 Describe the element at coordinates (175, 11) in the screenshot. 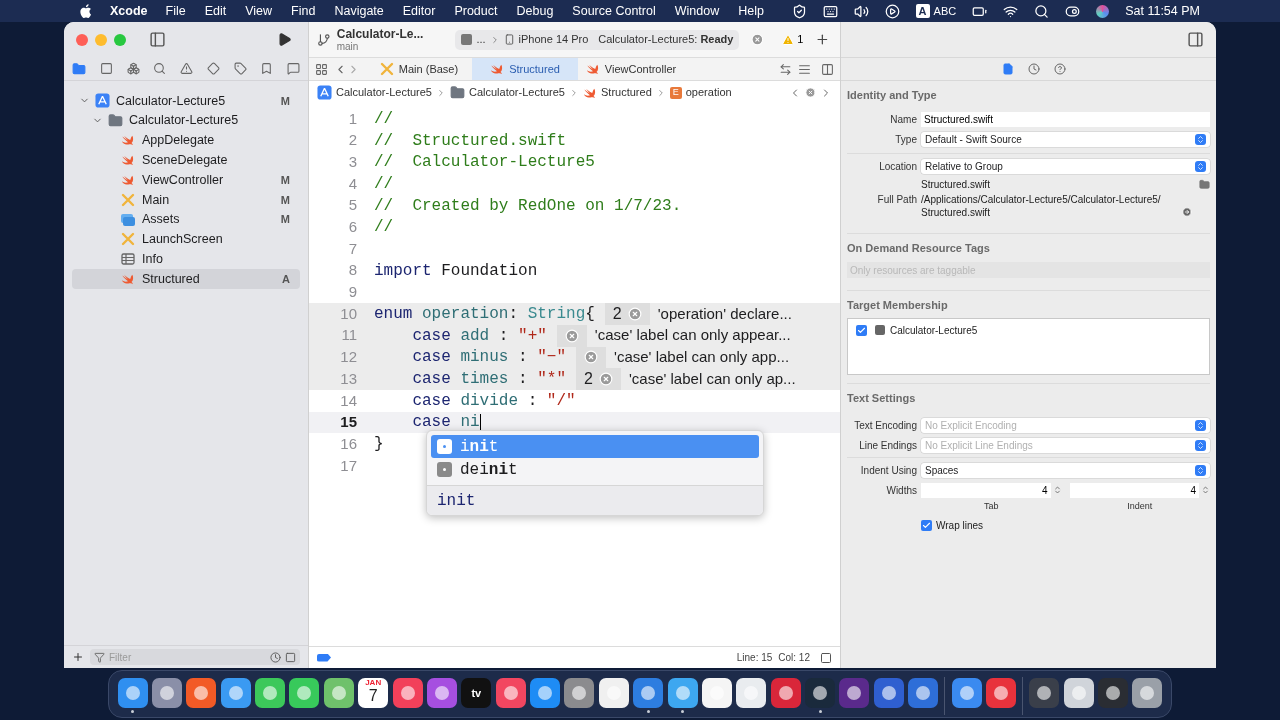

I see `menu-item: File` at that location.